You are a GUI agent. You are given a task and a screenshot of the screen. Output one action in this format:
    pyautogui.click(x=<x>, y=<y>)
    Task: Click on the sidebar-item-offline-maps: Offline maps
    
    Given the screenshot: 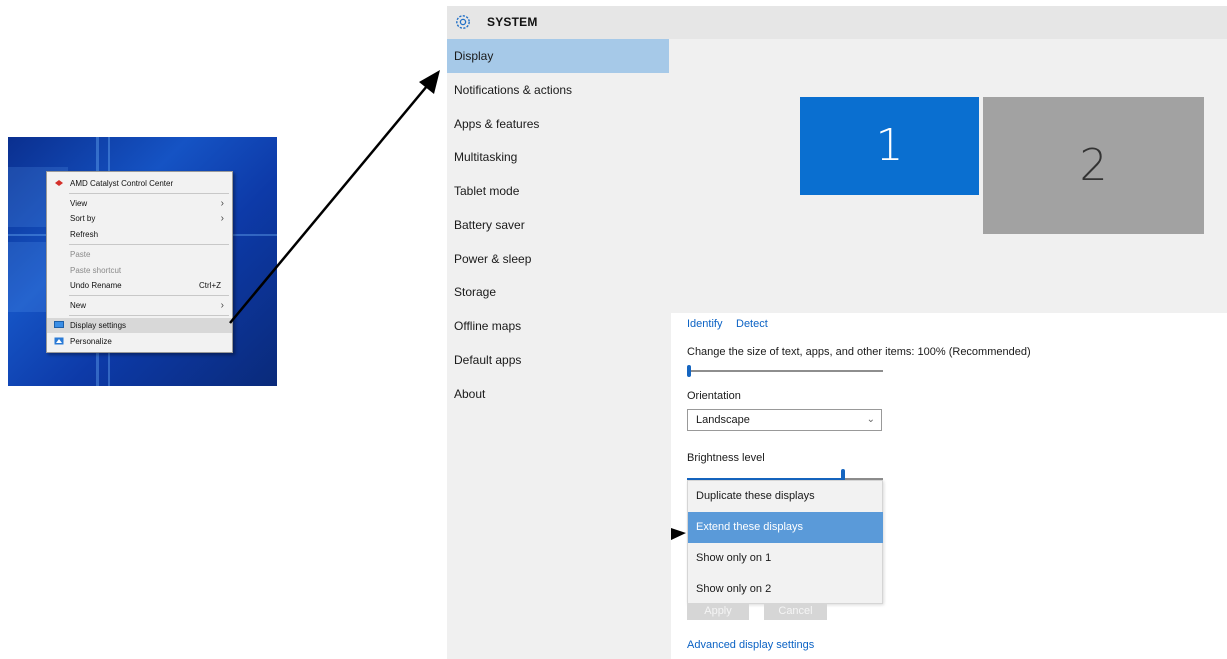 What is the action you would take?
    pyautogui.click(x=558, y=326)
    